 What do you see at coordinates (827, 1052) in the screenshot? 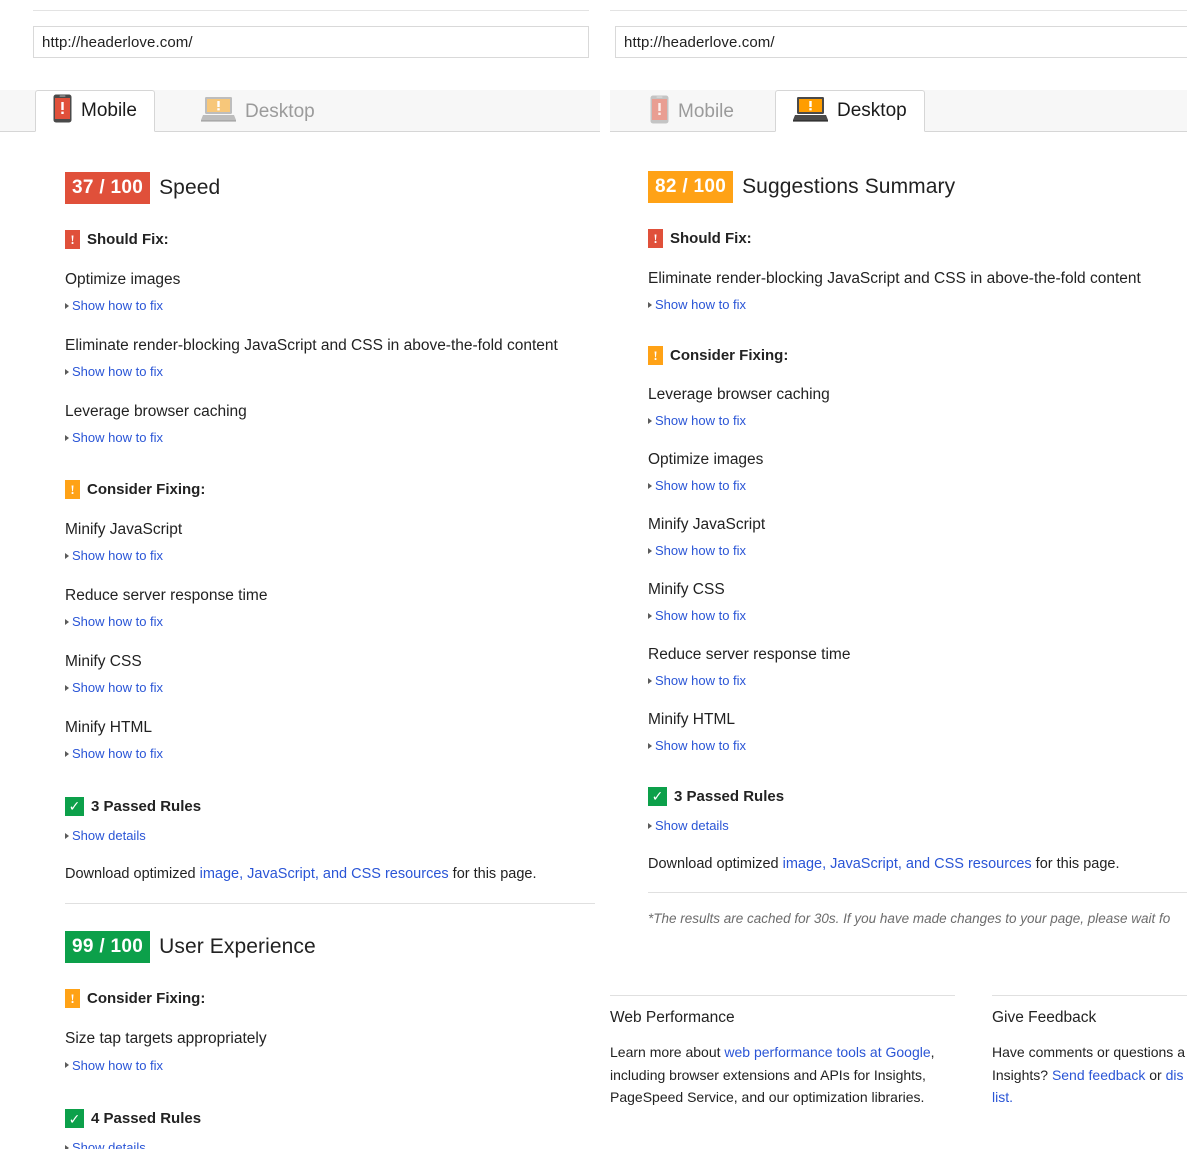
I see `web-performance-tools-link: web performance tools at Google` at bounding box center [827, 1052].